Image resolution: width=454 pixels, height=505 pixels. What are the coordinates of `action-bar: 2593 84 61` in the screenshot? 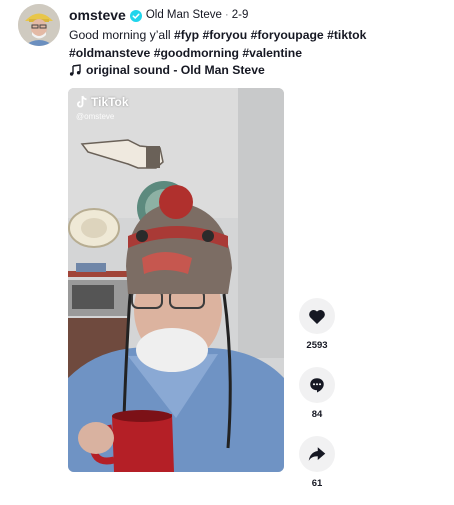 It's located at (317, 401).